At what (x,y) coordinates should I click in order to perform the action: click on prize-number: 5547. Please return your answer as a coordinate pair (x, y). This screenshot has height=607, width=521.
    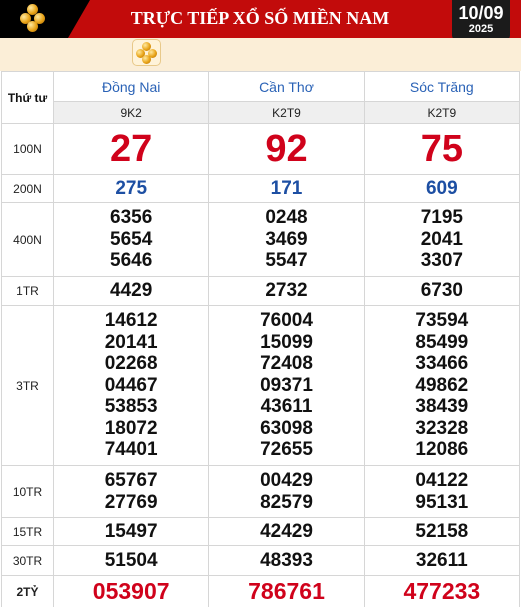
    Looking at the image, I should click on (286, 261).